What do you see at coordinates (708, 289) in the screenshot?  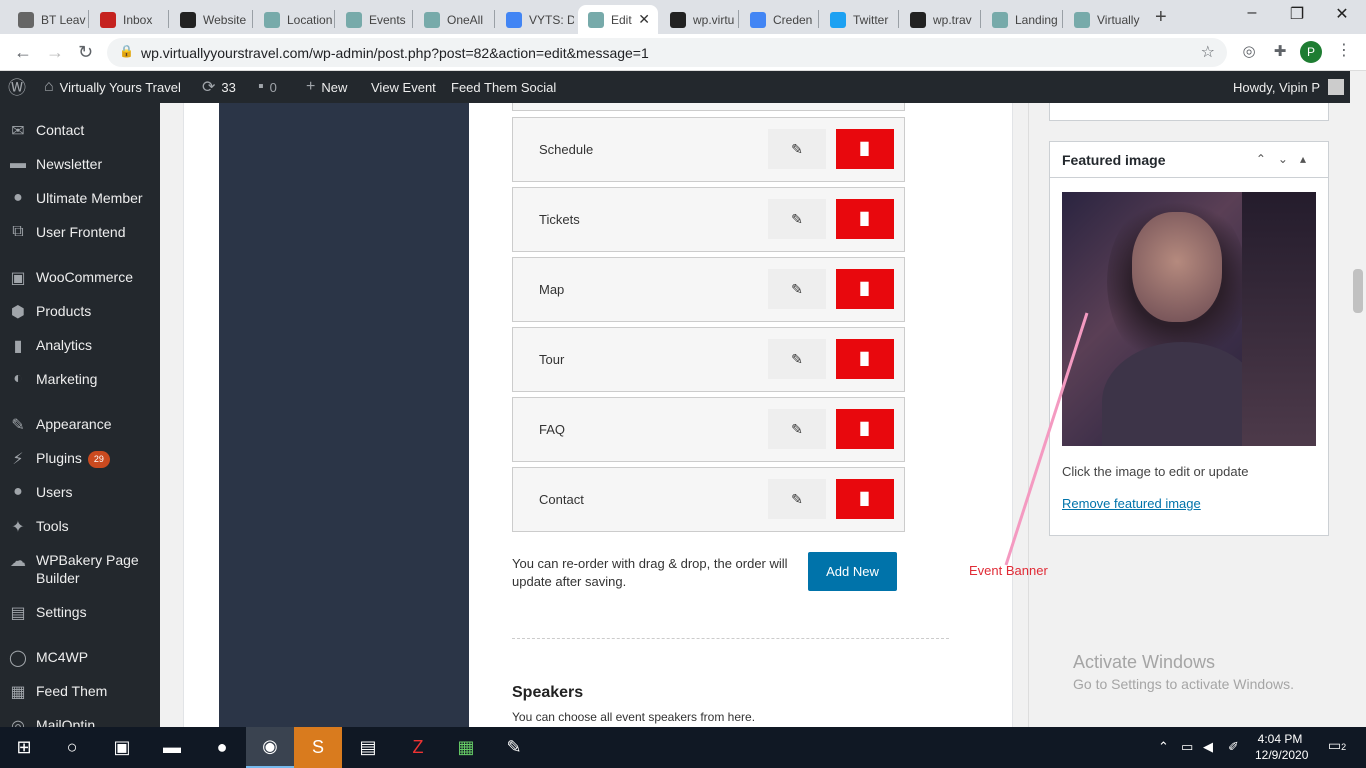 I see `tab-row-map: Map ✎ ▉` at bounding box center [708, 289].